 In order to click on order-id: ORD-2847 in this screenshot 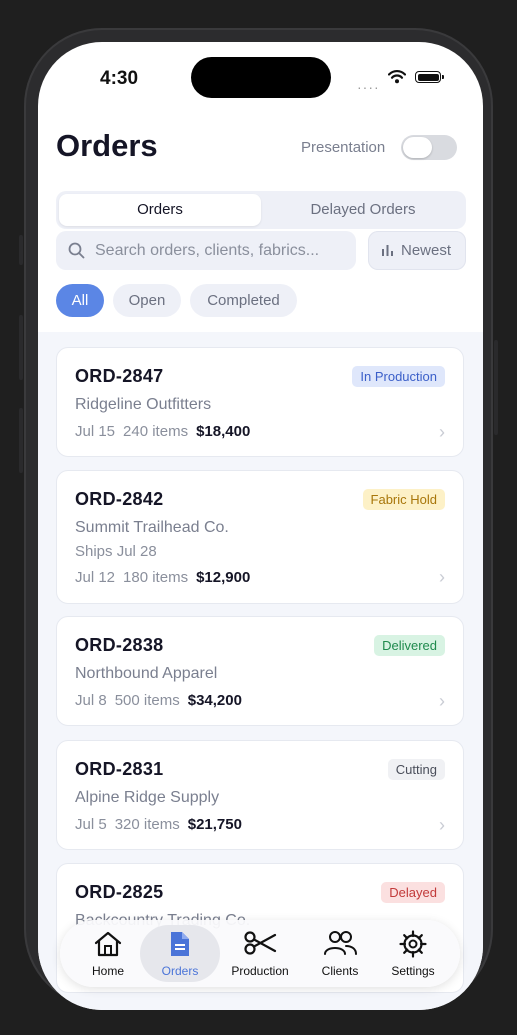, I will do `click(119, 376)`.